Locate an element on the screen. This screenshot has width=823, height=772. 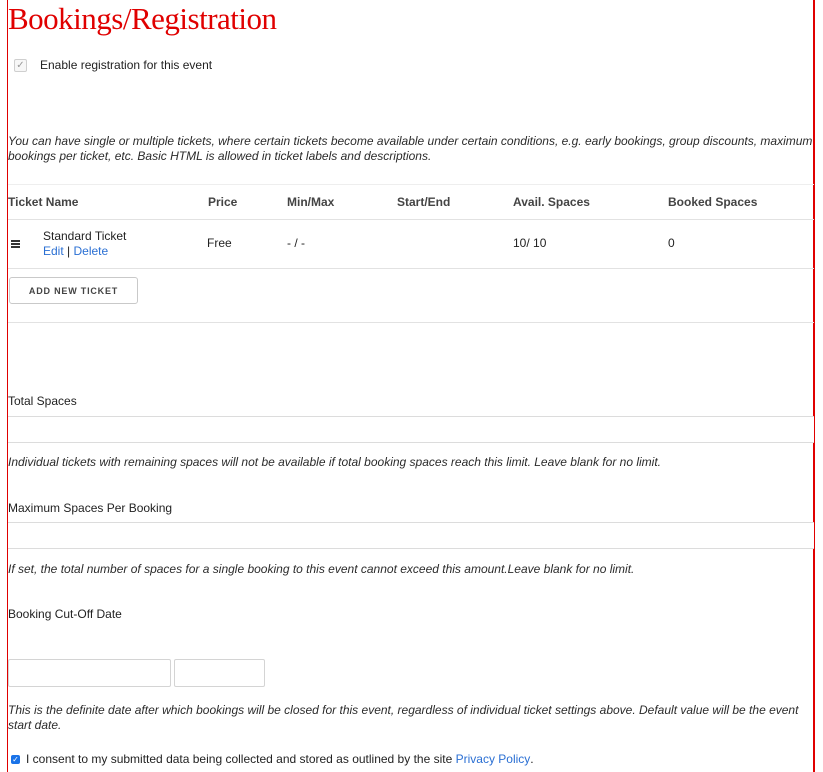
consent-checkbox: ✓ is located at coordinates (15, 759).